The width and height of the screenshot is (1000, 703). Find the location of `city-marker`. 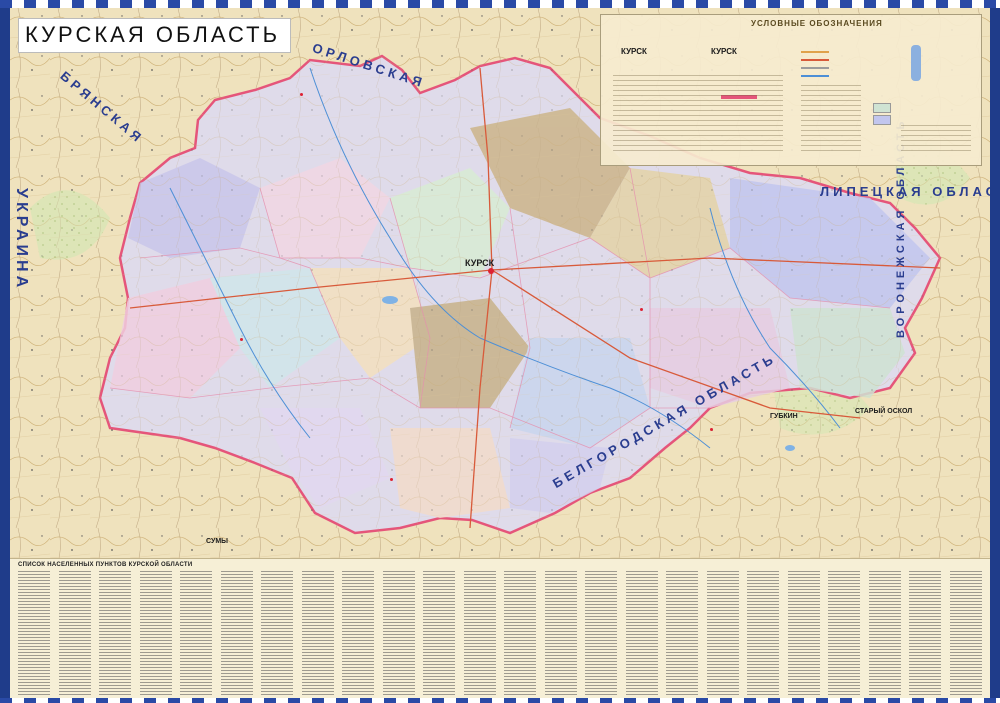

city-marker is located at coordinates (491, 271).